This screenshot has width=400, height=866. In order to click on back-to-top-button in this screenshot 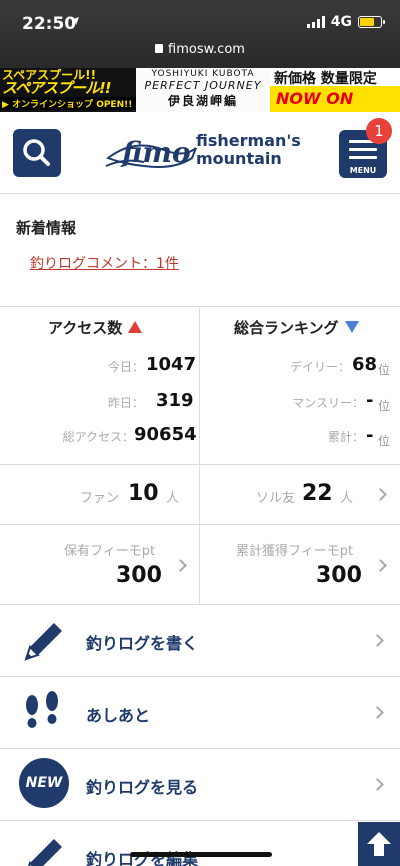, I will do `click(379, 844)`.